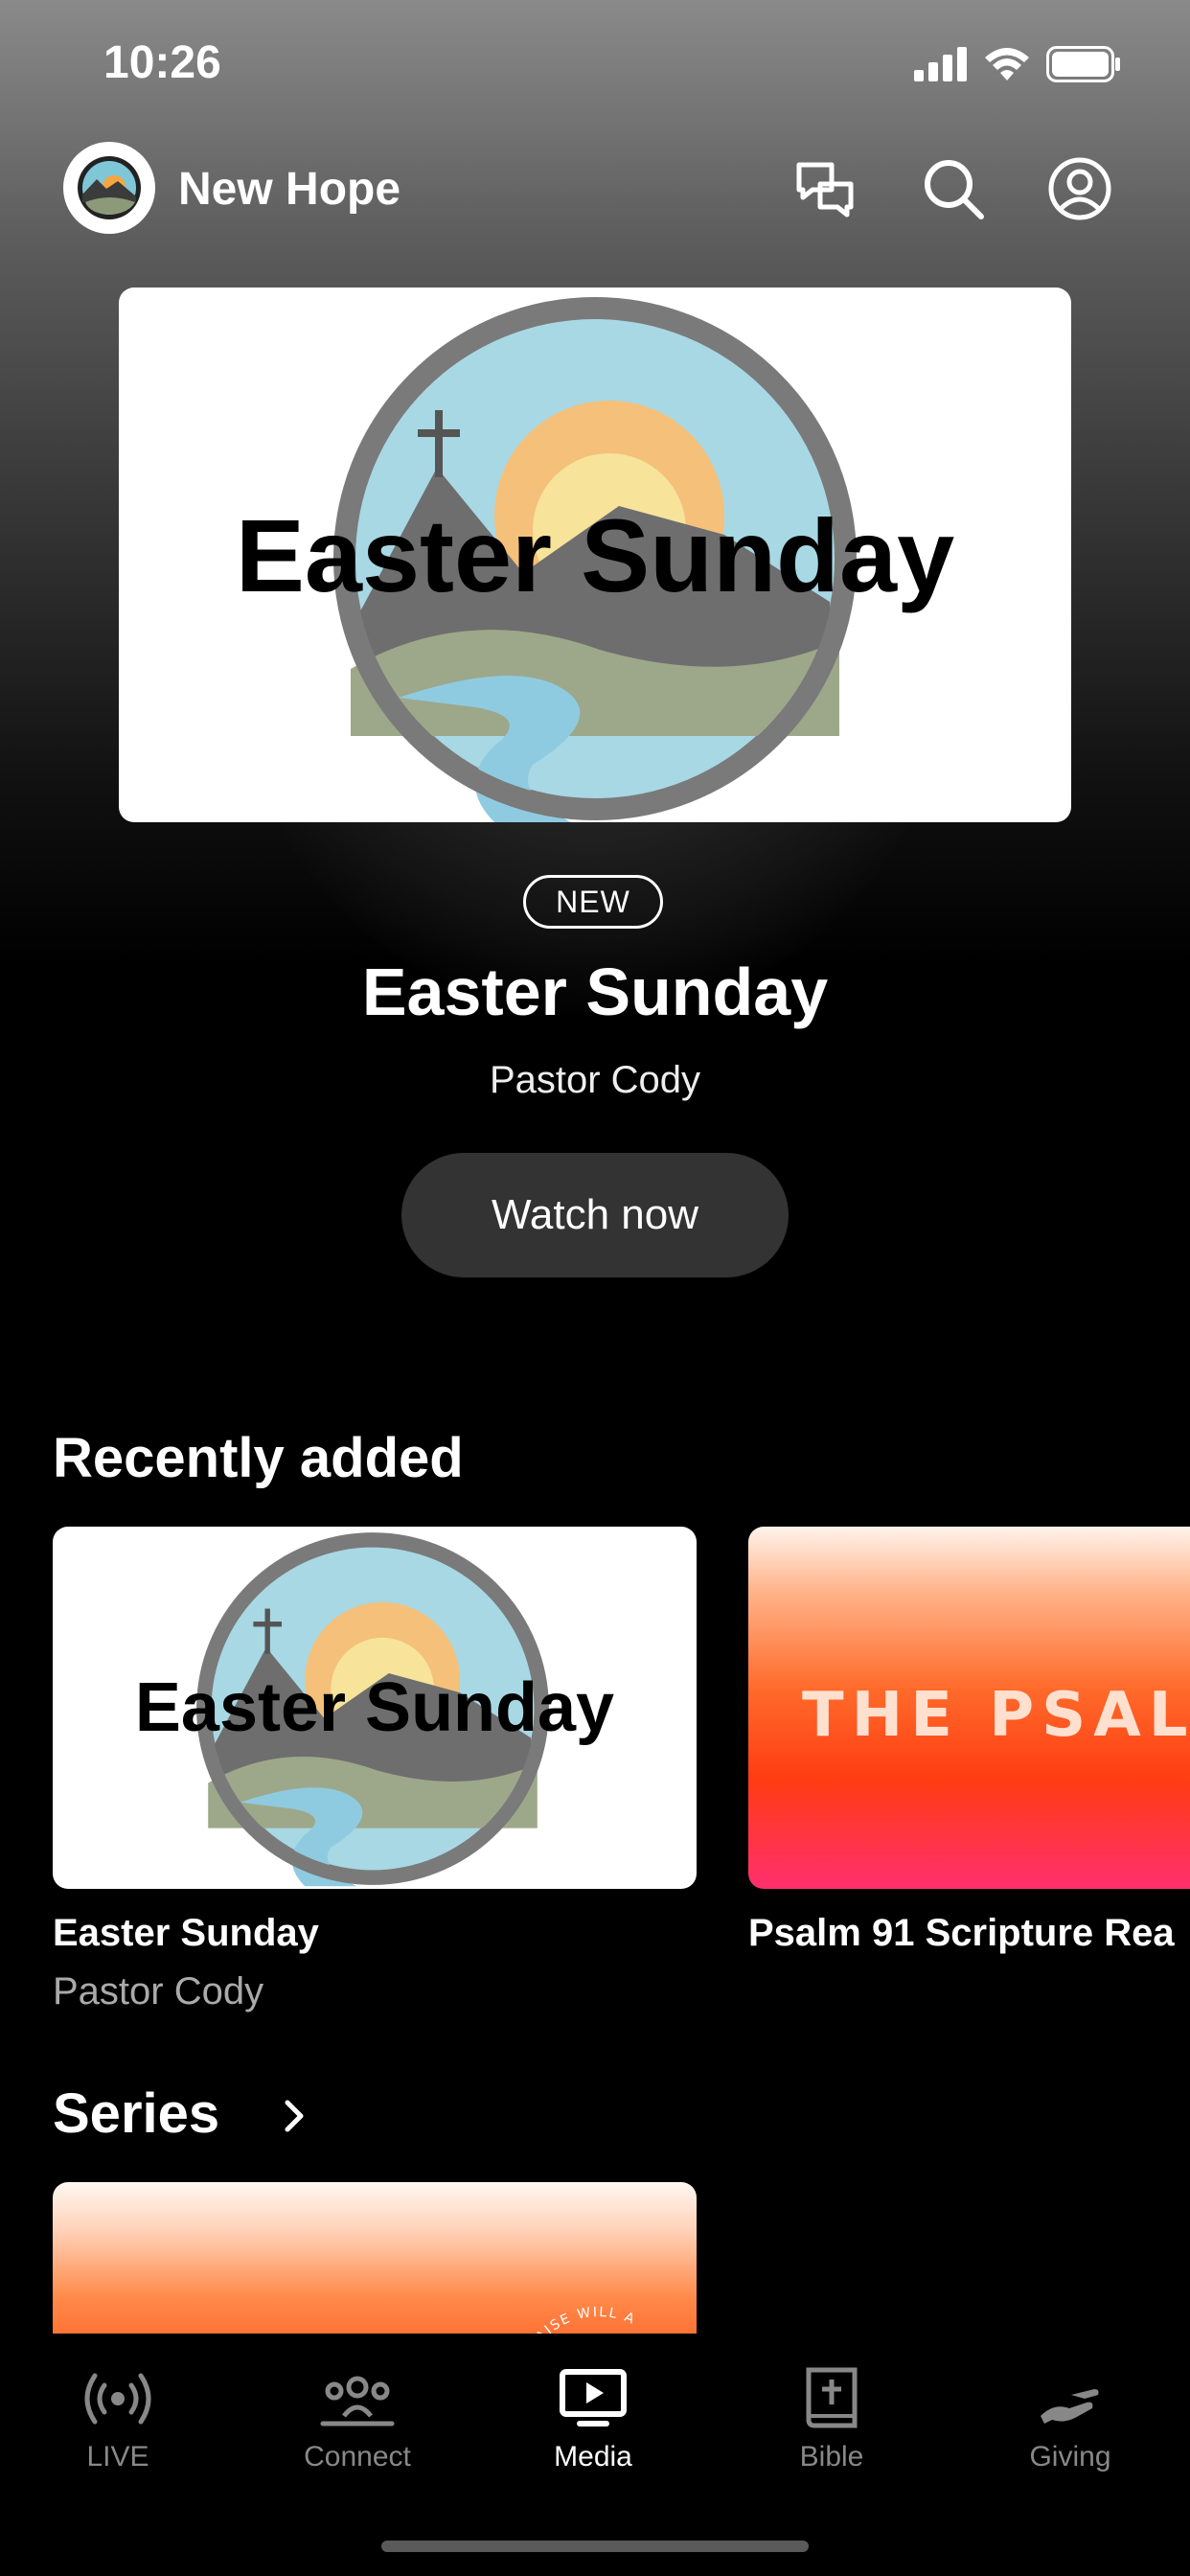 The image size is (1190, 2576). I want to click on profile-icon, so click(1079, 188).